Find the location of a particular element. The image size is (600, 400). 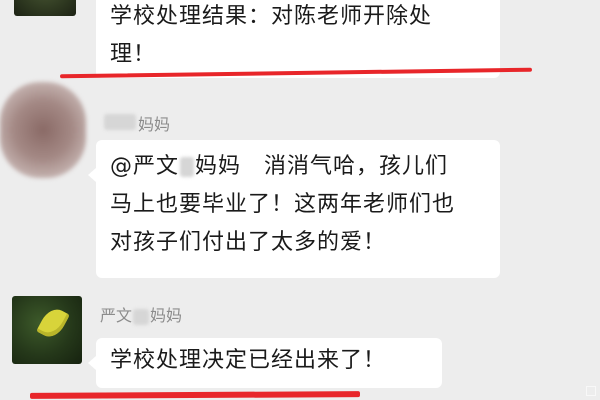

message-bubble: 学校处理结果：对陈老师开除处 理！ is located at coordinates (298, 39).